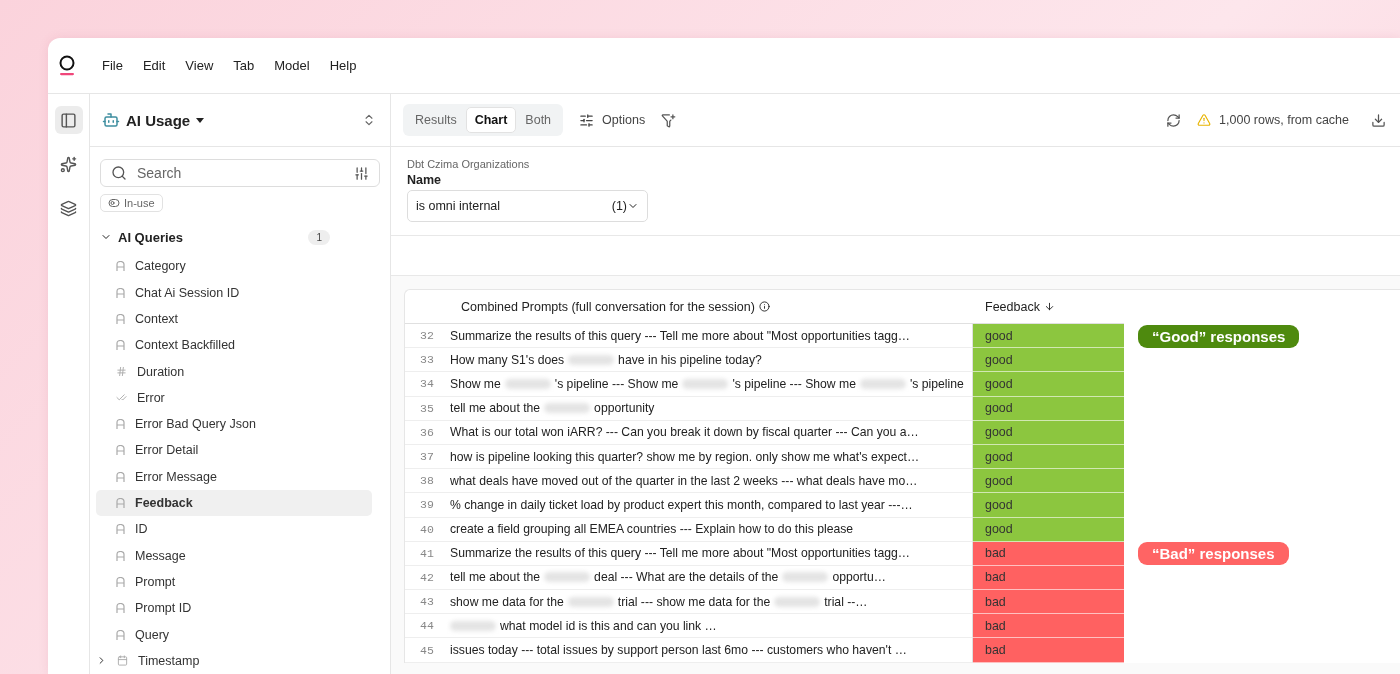 The image size is (1400, 674). I want to click on menu-item: Edit, so click(154, 65).